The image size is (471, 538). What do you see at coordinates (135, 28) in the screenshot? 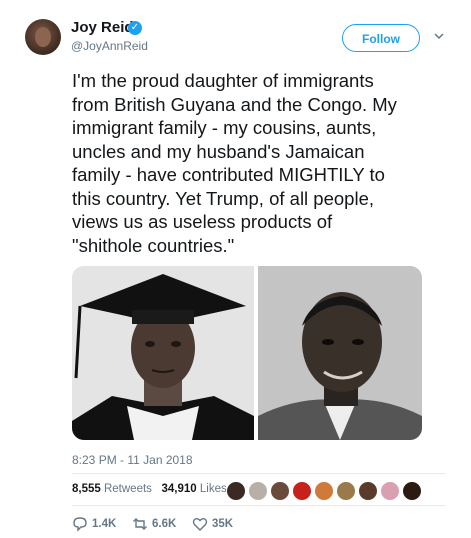
I see `verified-badge-icon: ✓` at bounding box center [135, 28].